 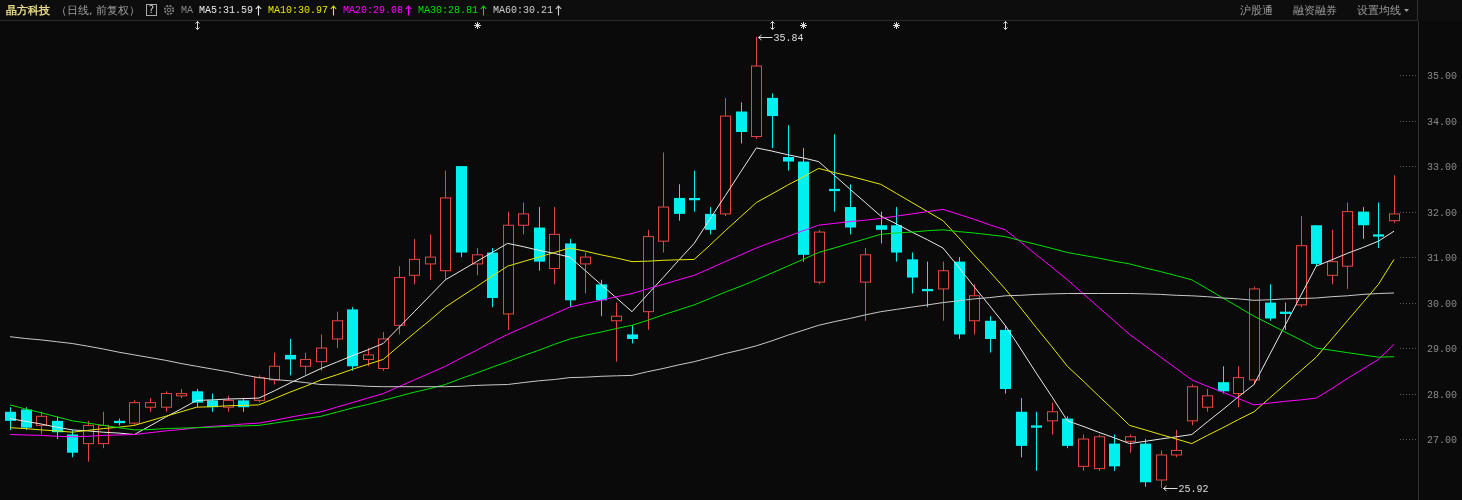 What do you see at coordinates (373, 10) in the screenshot?
I see `moving-average-value: MA20:29.08` at bounding box center [373, 10].